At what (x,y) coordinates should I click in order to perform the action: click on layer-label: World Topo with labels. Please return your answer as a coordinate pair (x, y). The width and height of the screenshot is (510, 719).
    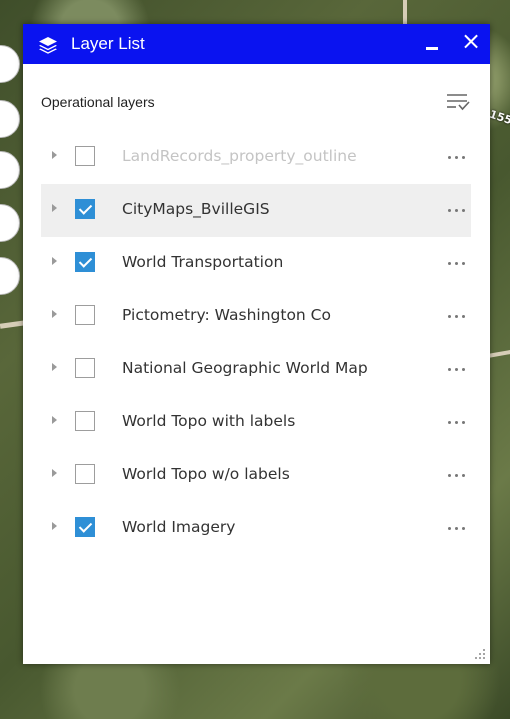
    Looking at the image, I should click on (209, 421).